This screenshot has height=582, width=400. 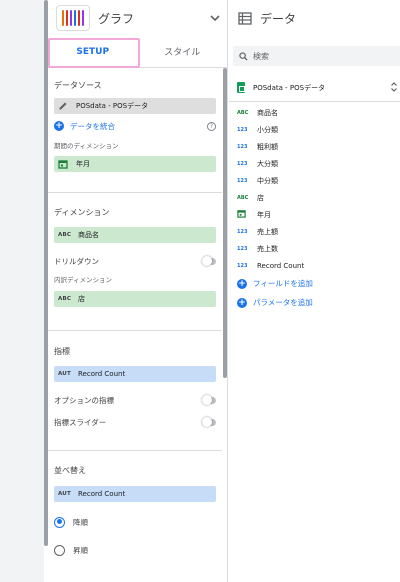 I want to click on data-table-icon, so click(x=245, y=18).